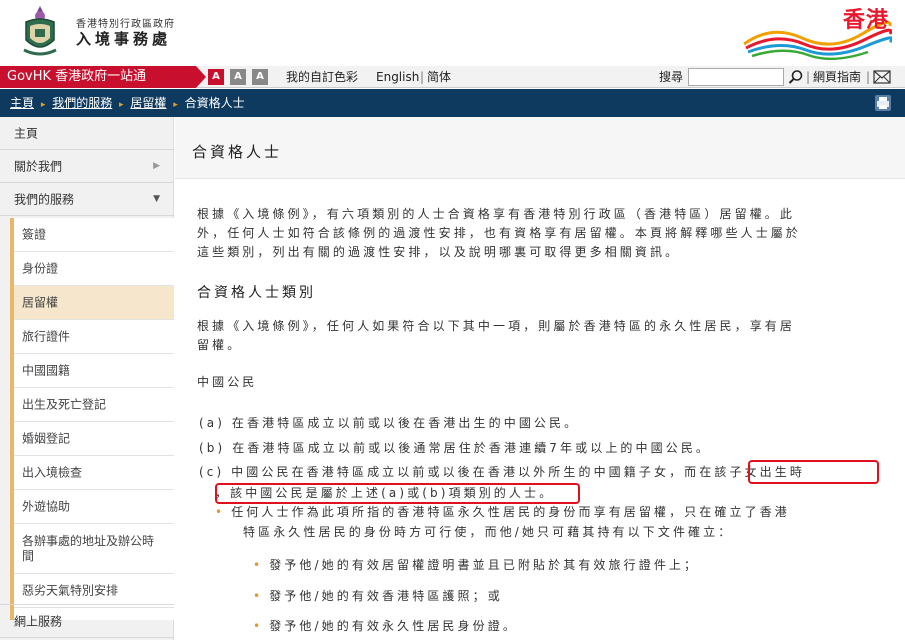 The height and width of the screenshot is (640, 905). I want to click on sidebar-item-label: 主頁, so click(26, 133).